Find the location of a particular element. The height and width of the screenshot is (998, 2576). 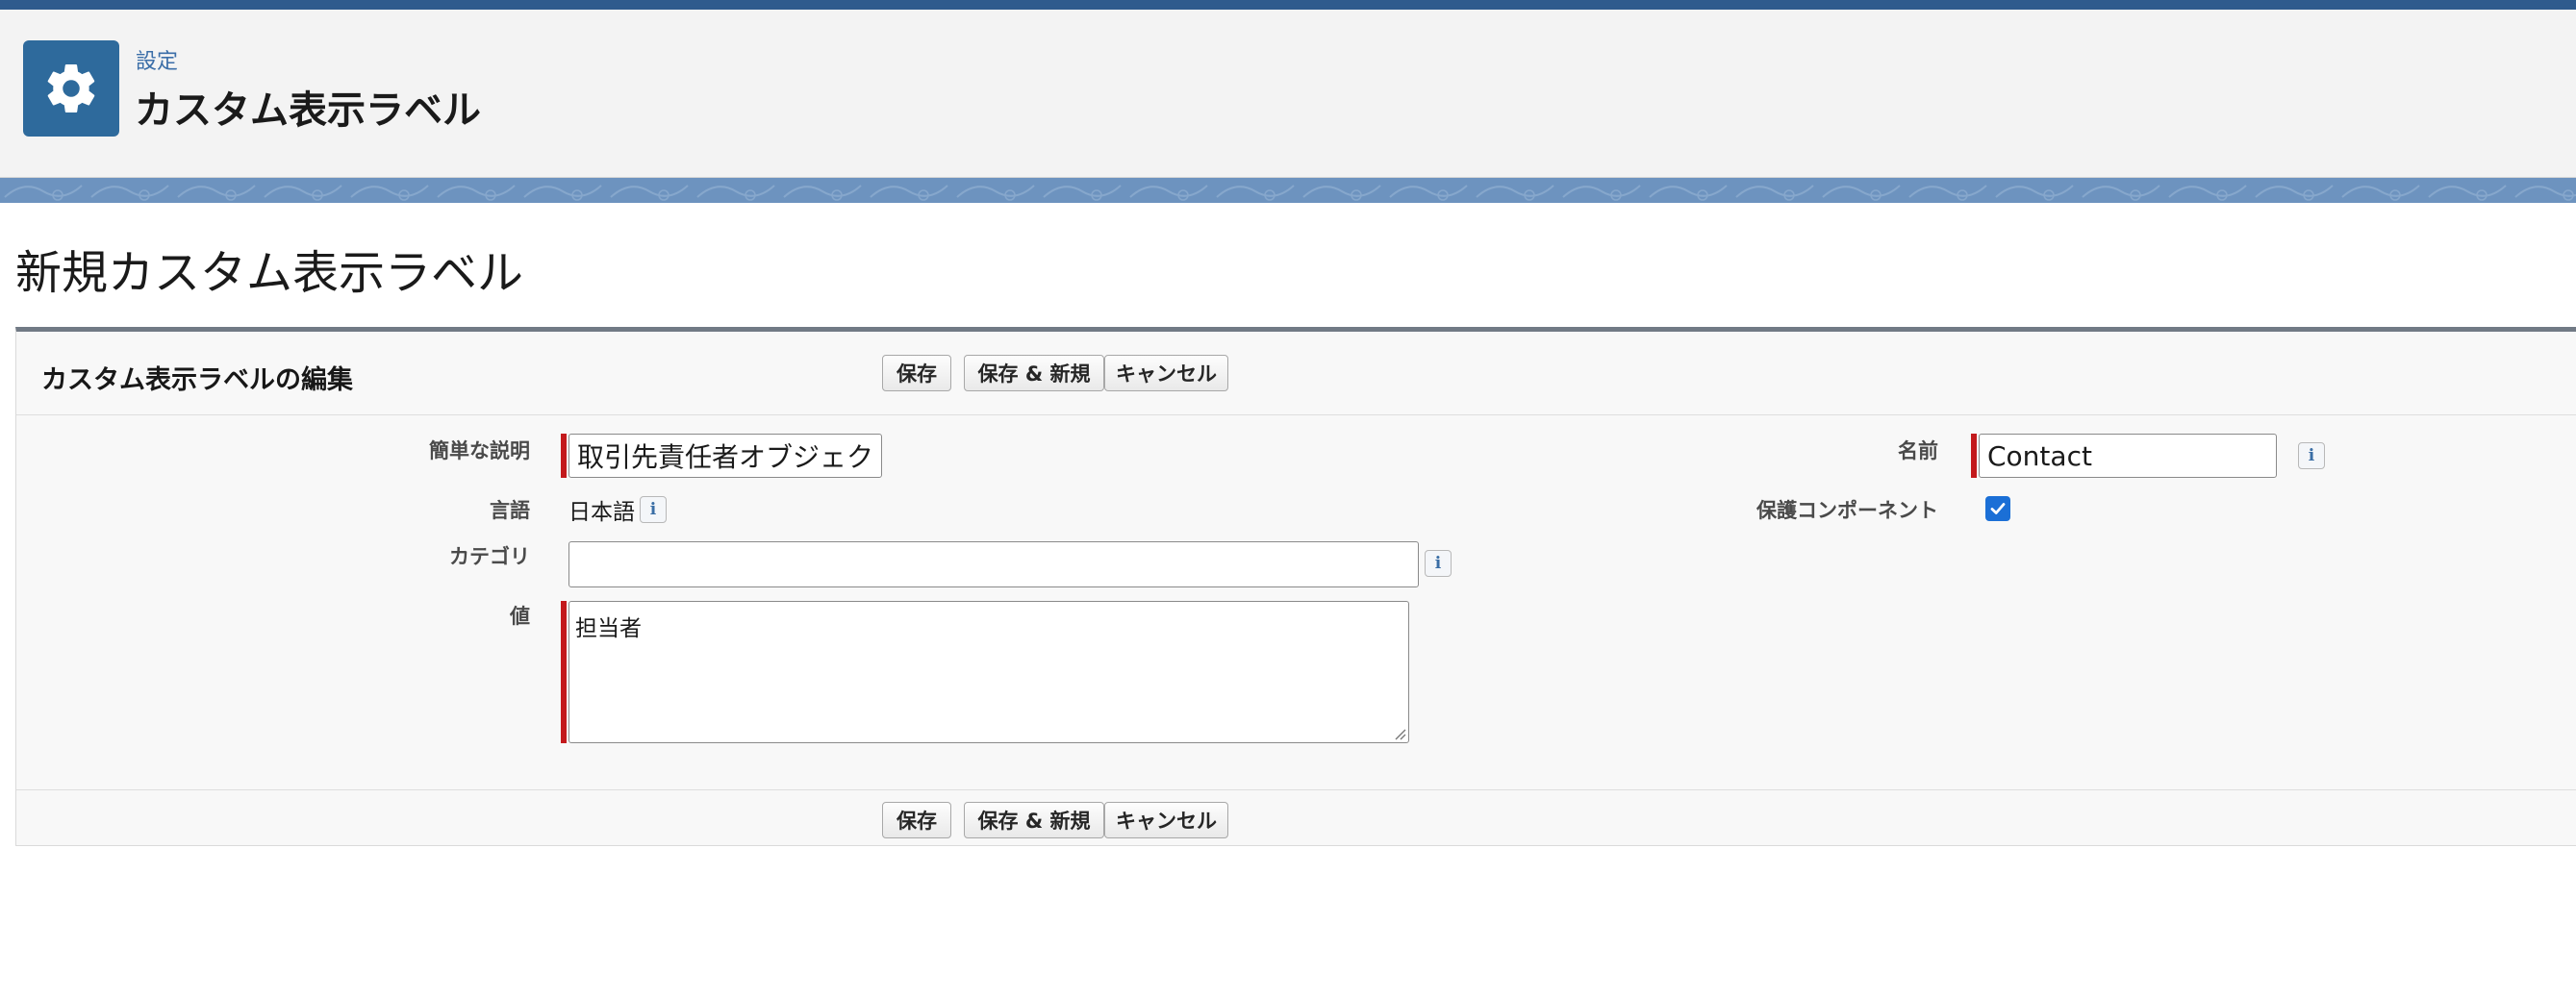

breadcrumb-setup-link: 設定 is located at coordinates (157, 59).